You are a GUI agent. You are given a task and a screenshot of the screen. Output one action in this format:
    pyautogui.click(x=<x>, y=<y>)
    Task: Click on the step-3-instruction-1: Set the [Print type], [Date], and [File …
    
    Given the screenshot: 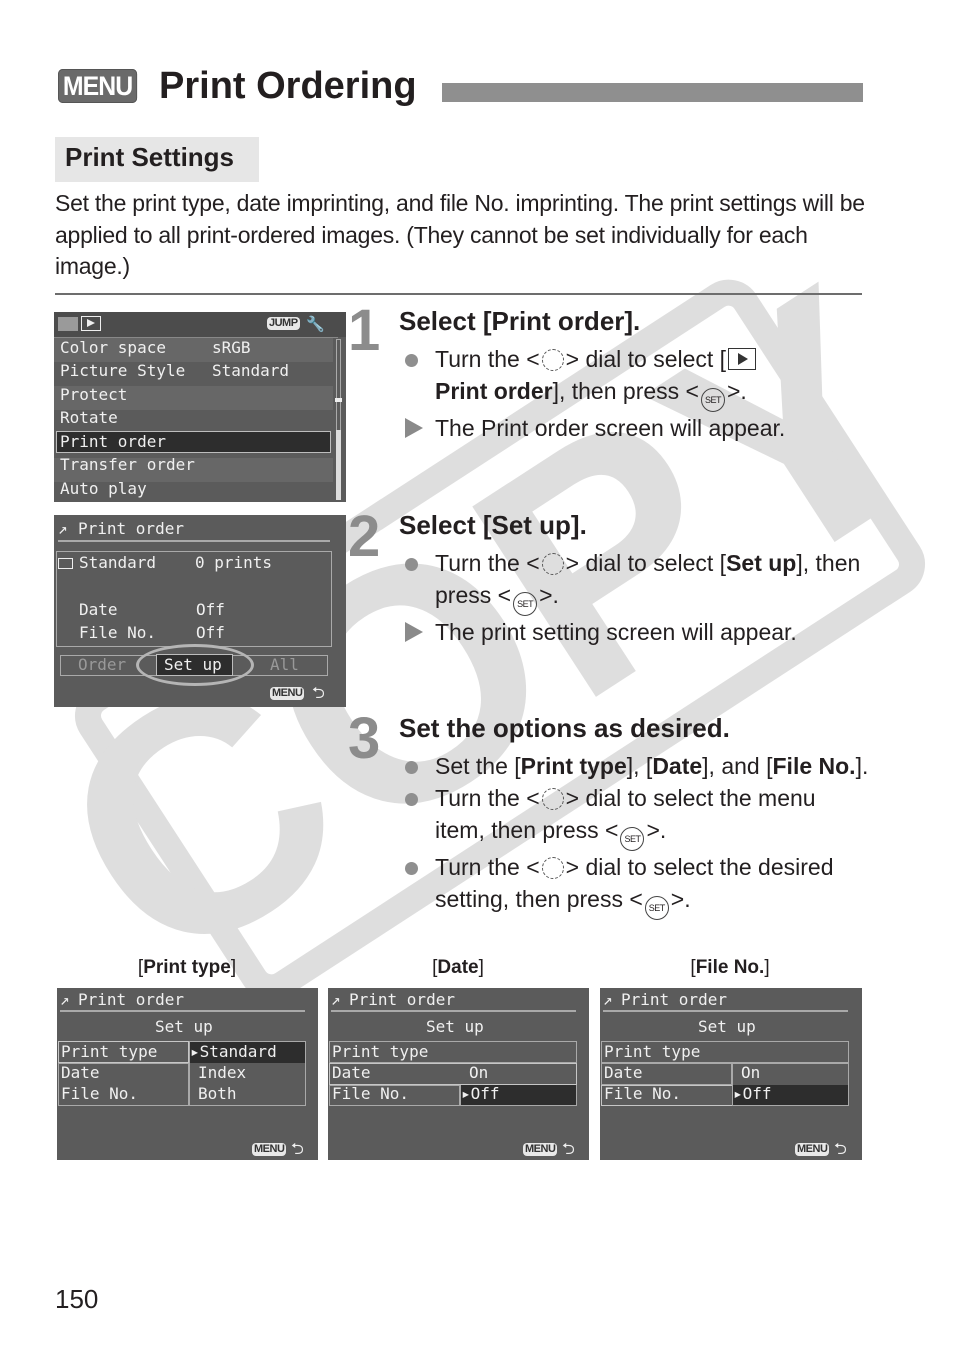 What is the action you would take?
    pyautogui.click(x=634, y=766)
    